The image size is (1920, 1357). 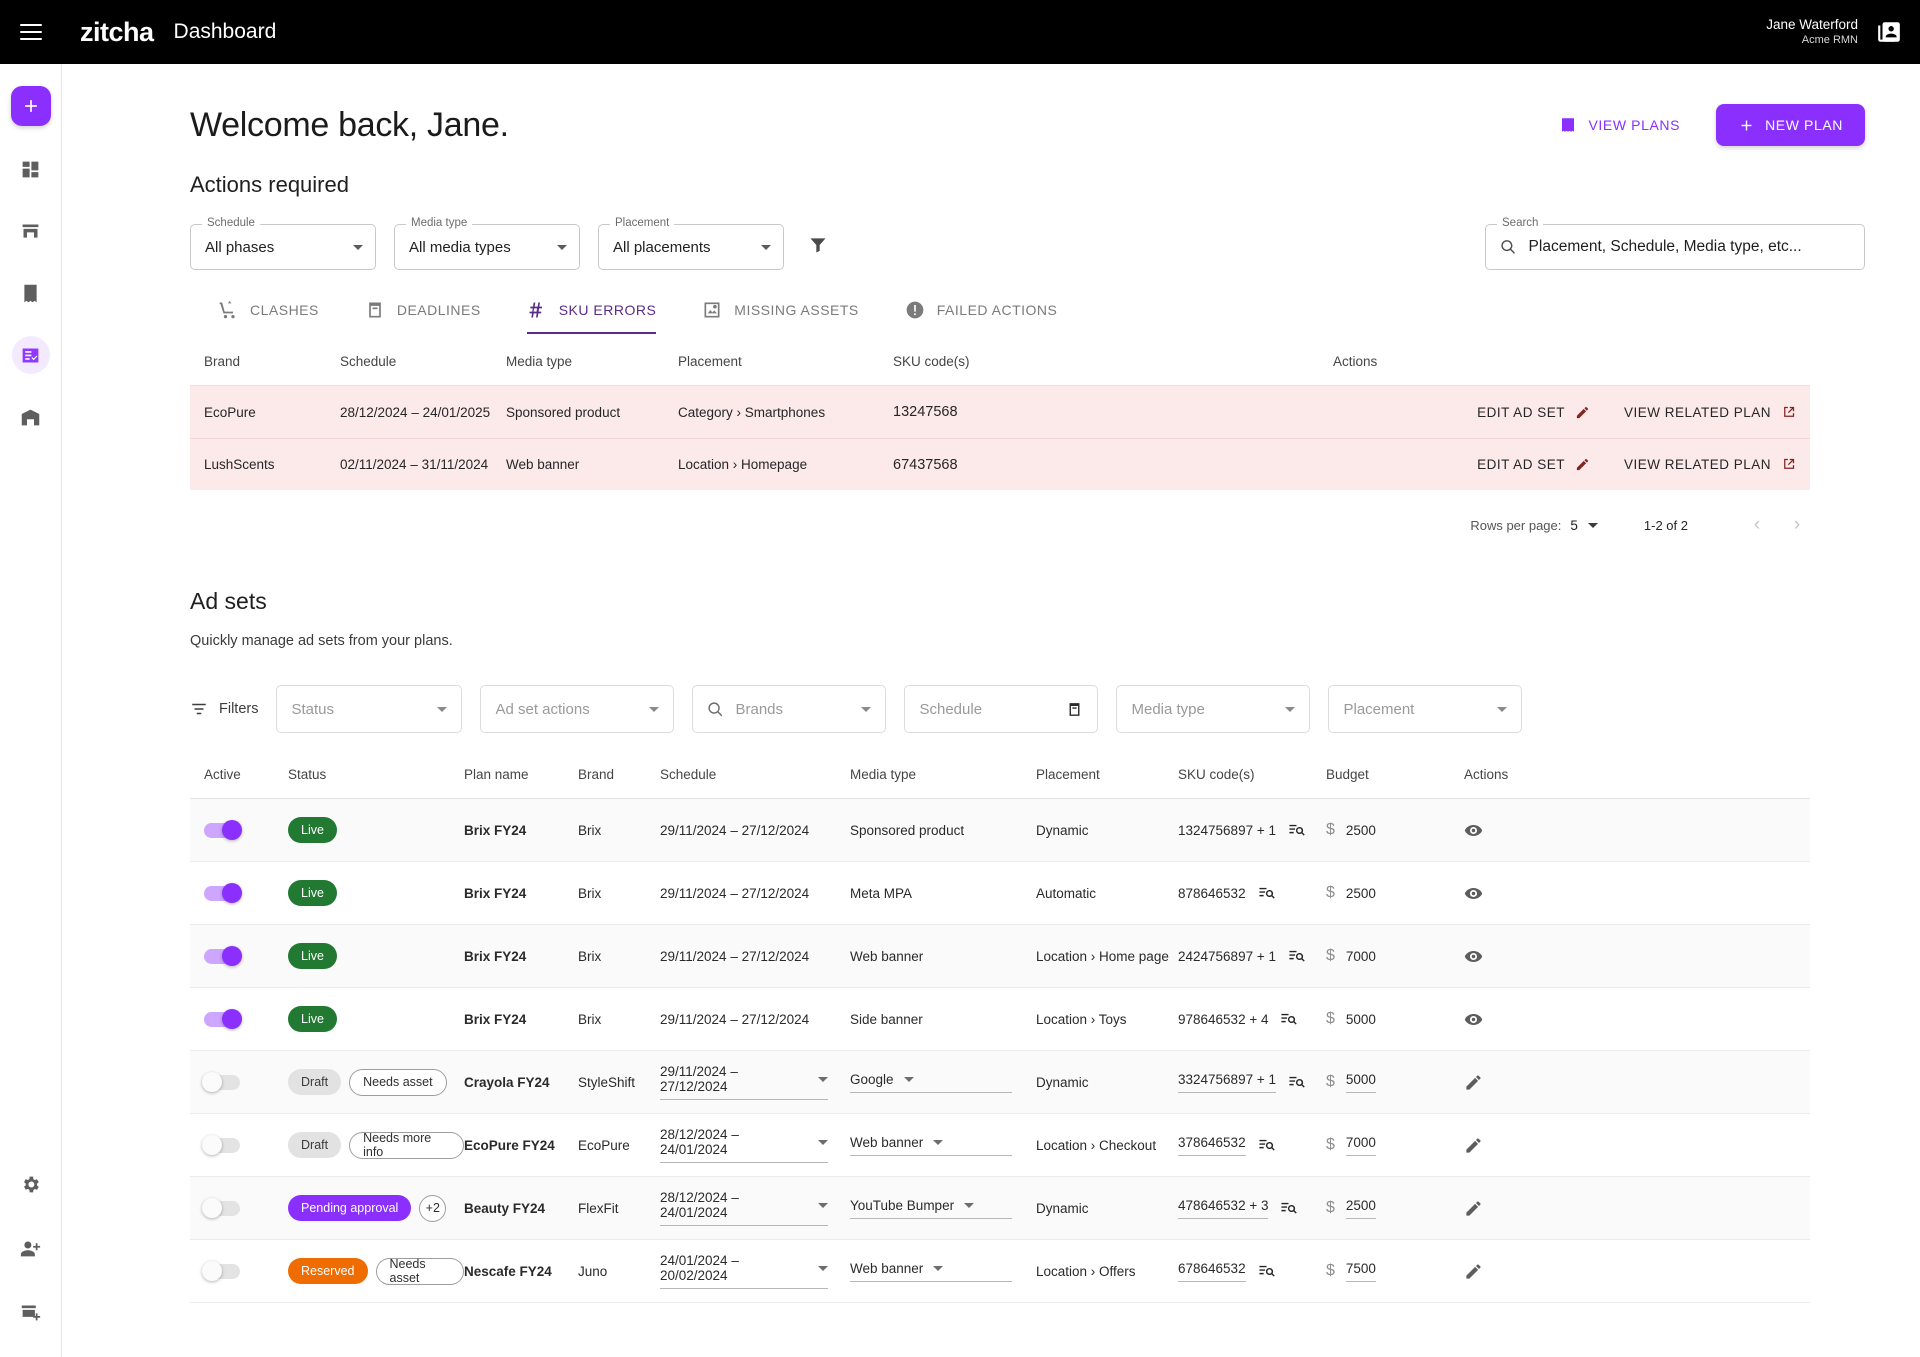 I want to click on cell-media-type: Google, so click(x=943, y=1082).